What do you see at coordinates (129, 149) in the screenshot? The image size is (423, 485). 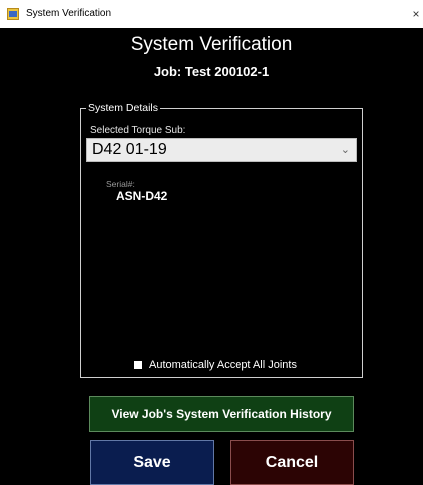 I see `torque-sub-value: D42 01-19` at bounding box center [129, 149].